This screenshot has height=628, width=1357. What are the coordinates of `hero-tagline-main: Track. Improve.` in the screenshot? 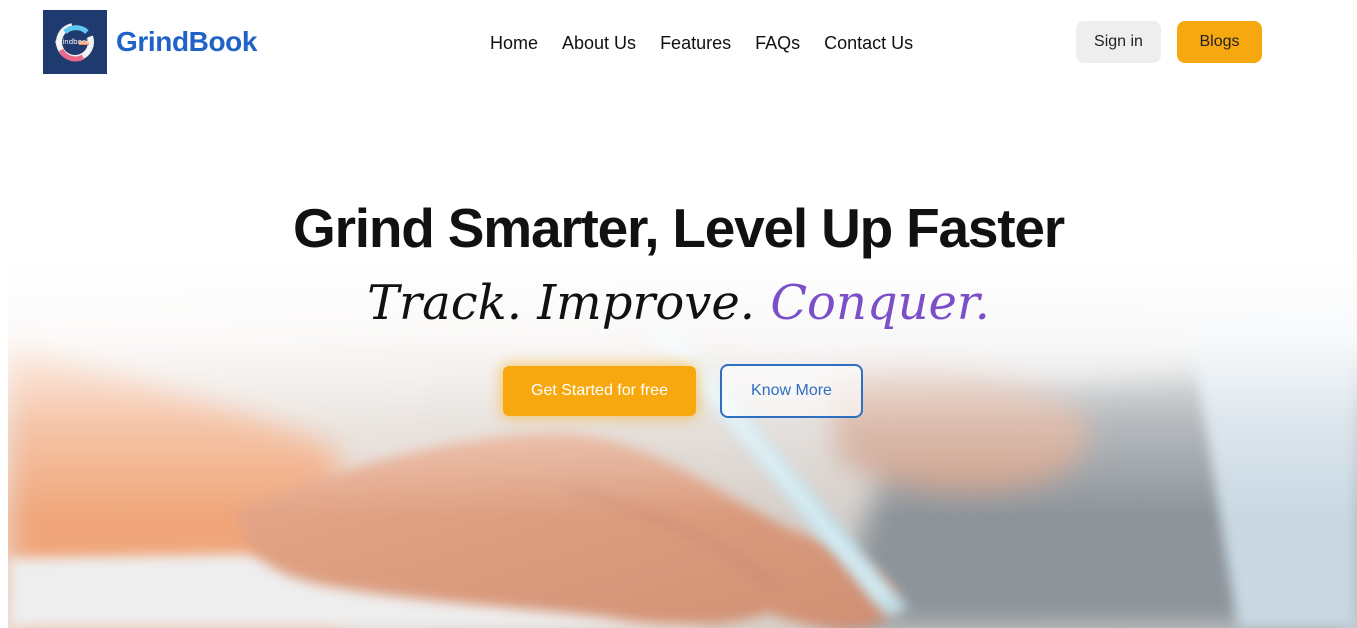 It's located at (561, 303).